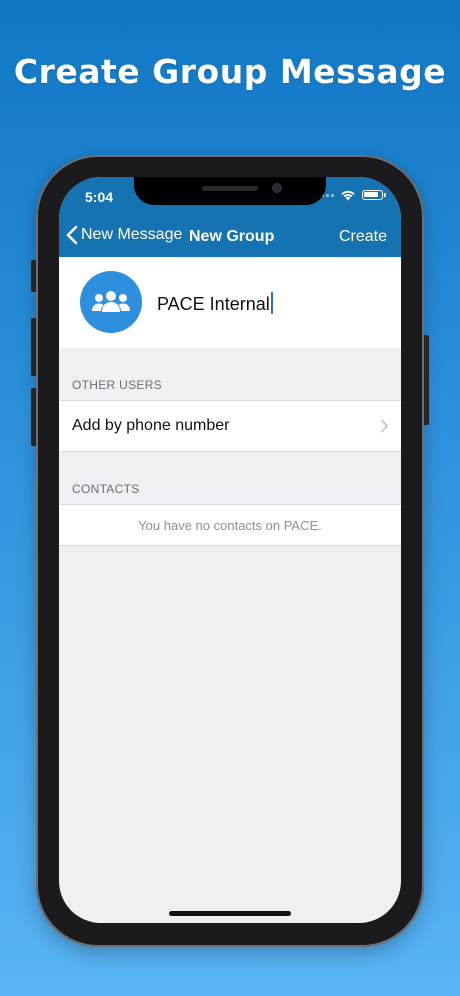 The width and height of the screenshot is (460, 996). I want to click on add-by-phone-label: Add by phone number, so click(151, 425).